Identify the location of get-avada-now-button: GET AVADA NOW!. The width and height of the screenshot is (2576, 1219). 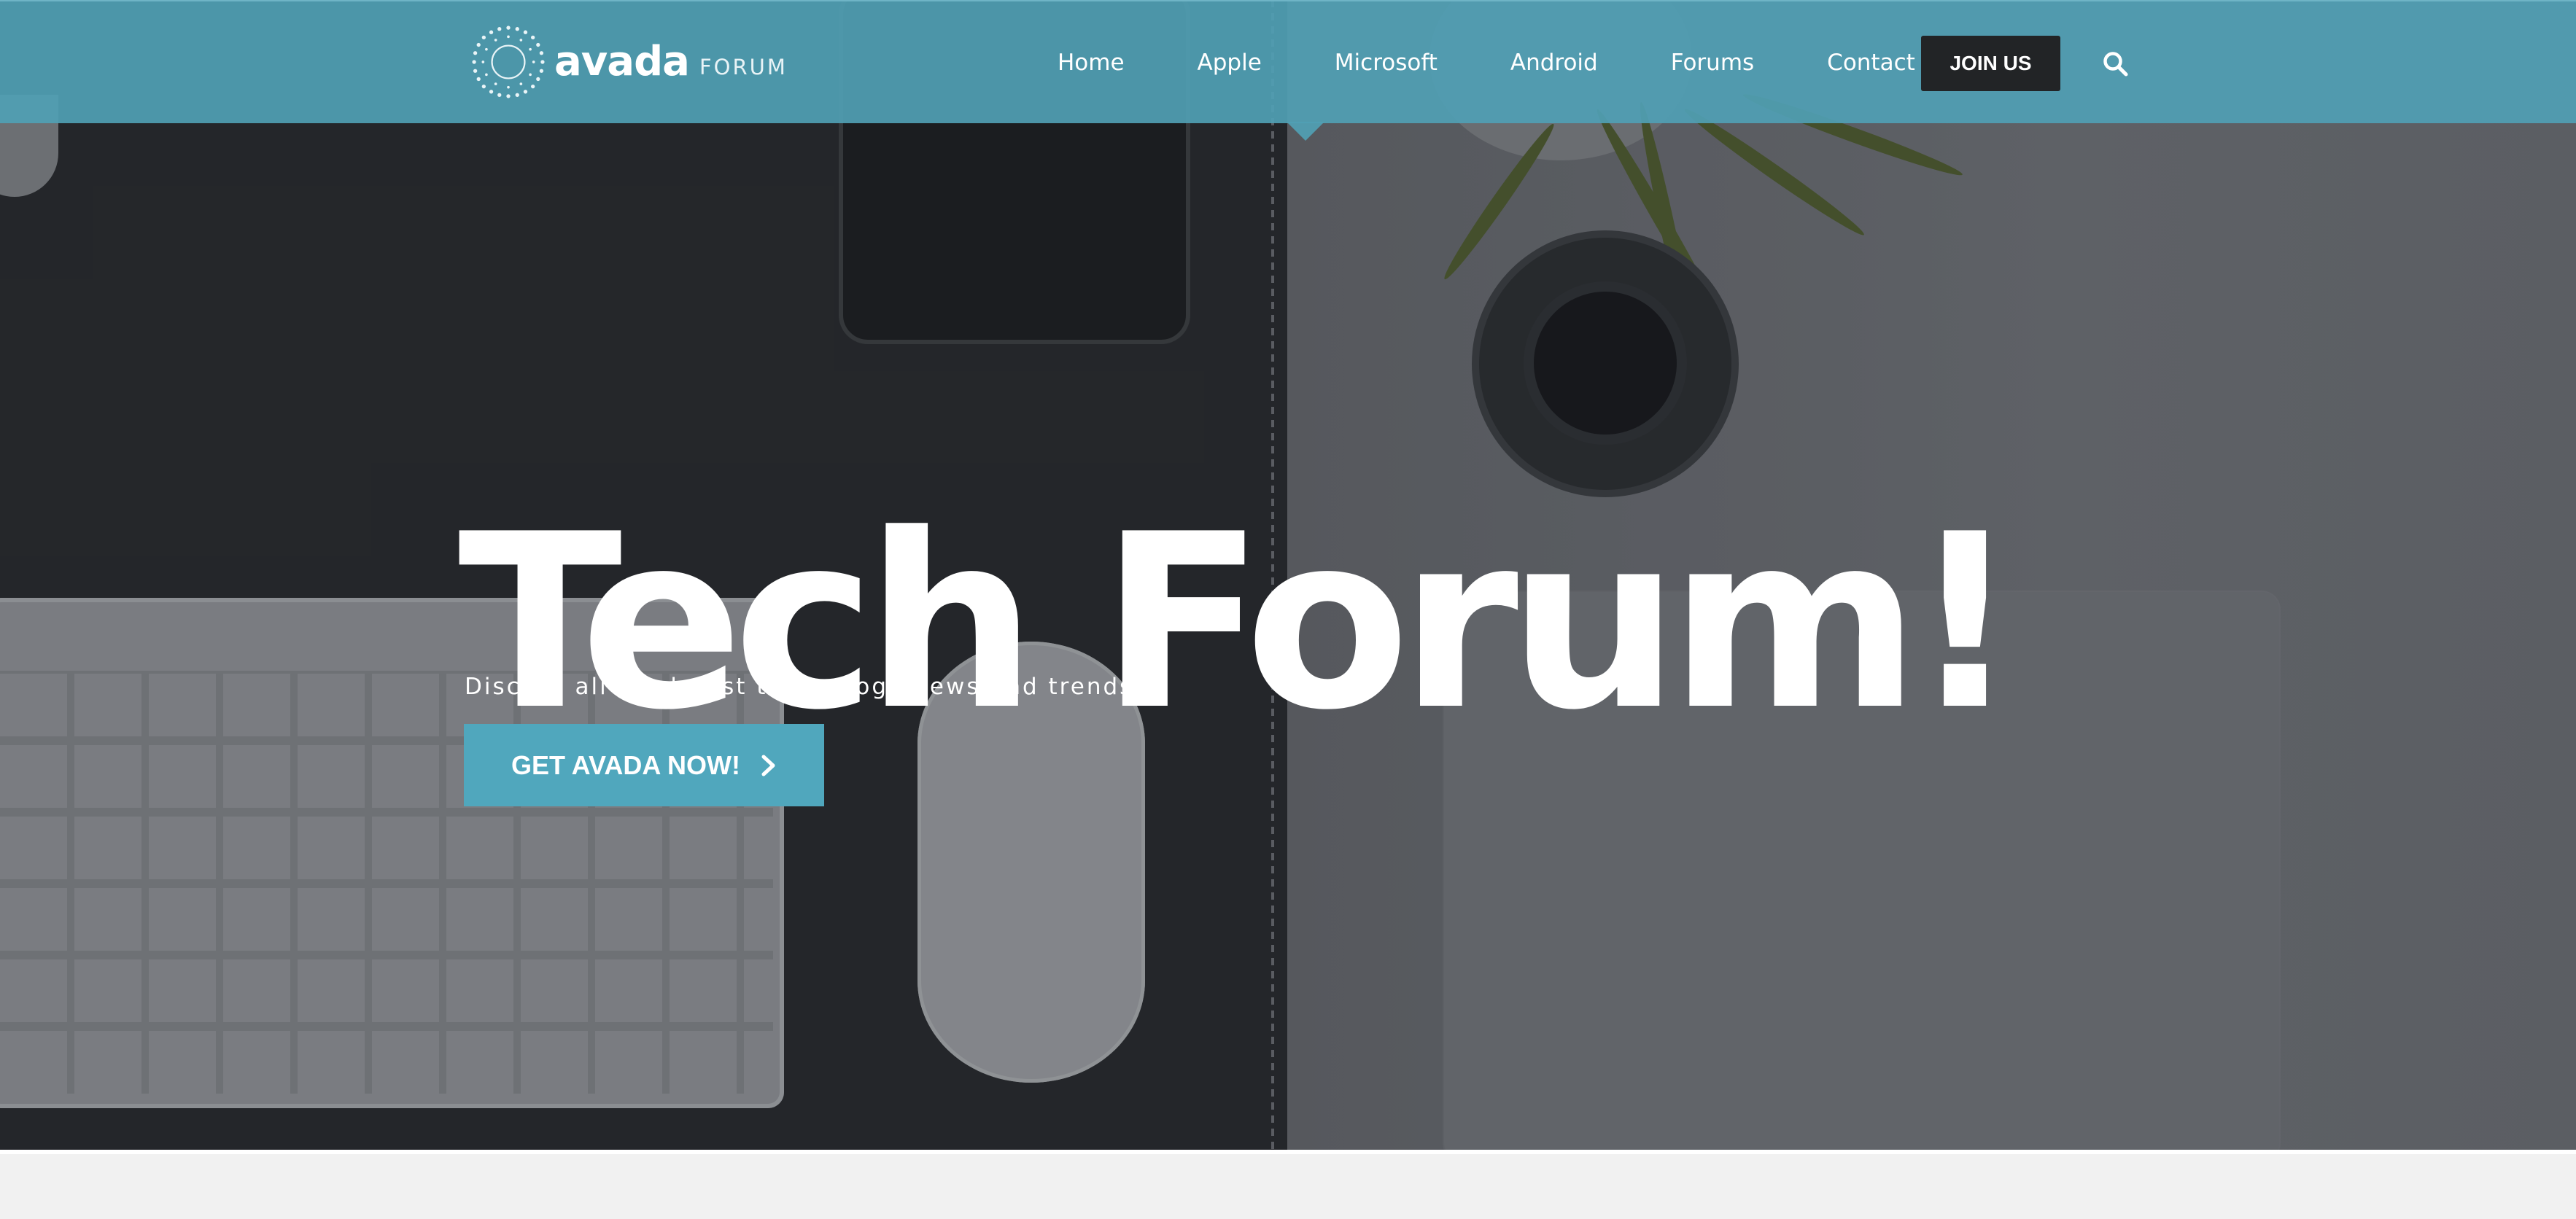
(644, 765).